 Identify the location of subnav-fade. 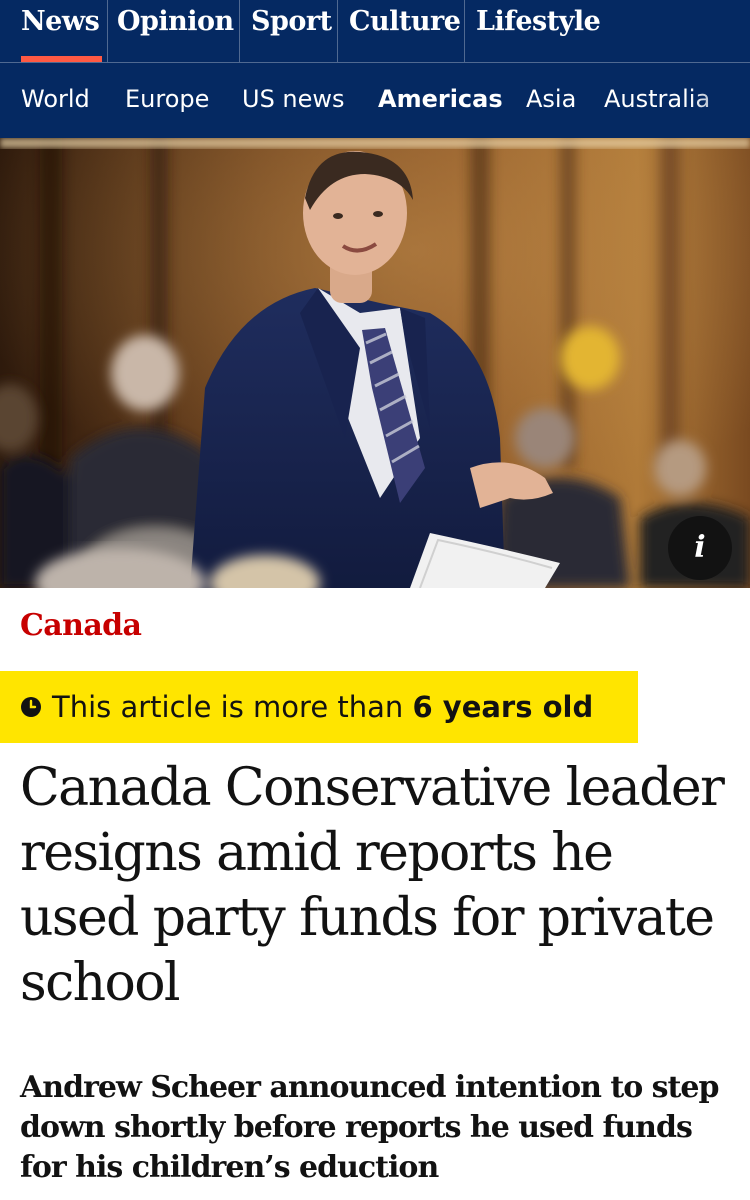
(720, 100).